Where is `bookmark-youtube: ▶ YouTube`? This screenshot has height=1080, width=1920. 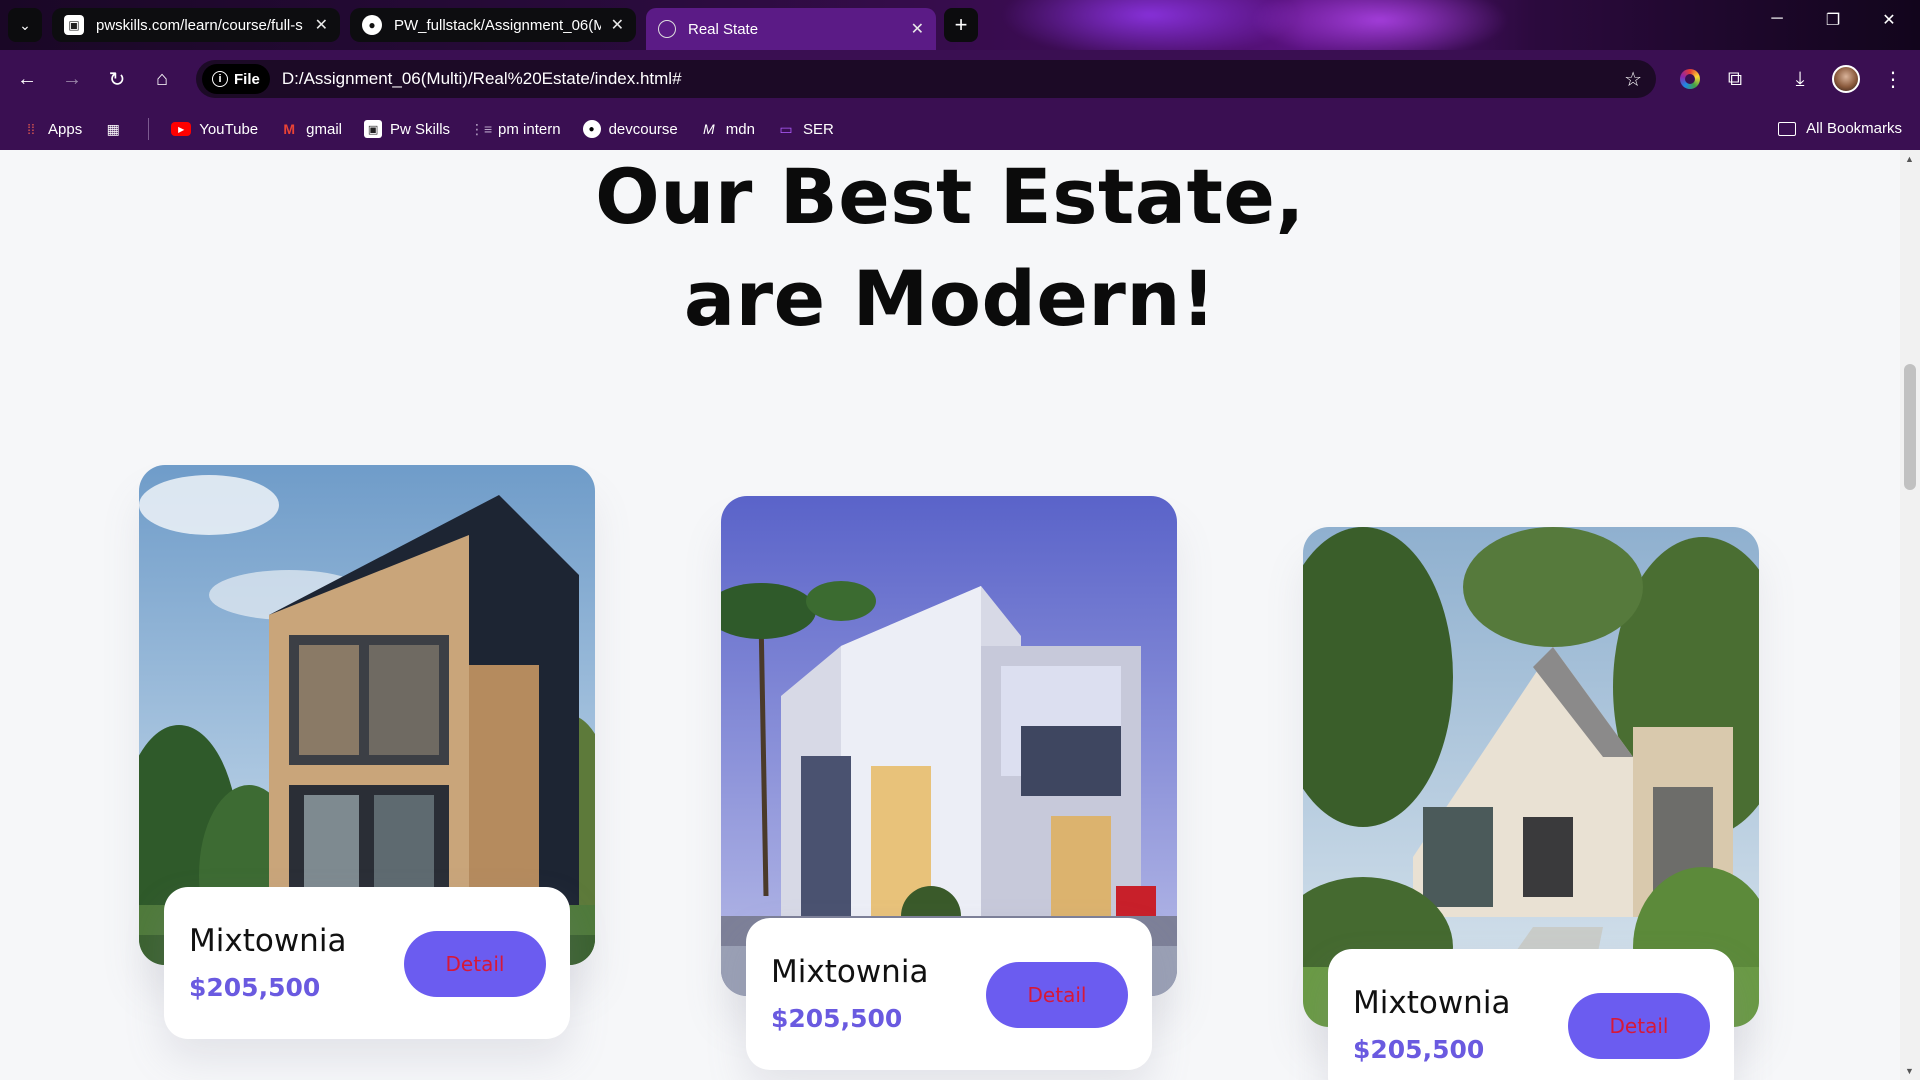 bookmark-youtube: ▶ YouTube is located at coordinates (214, 129).